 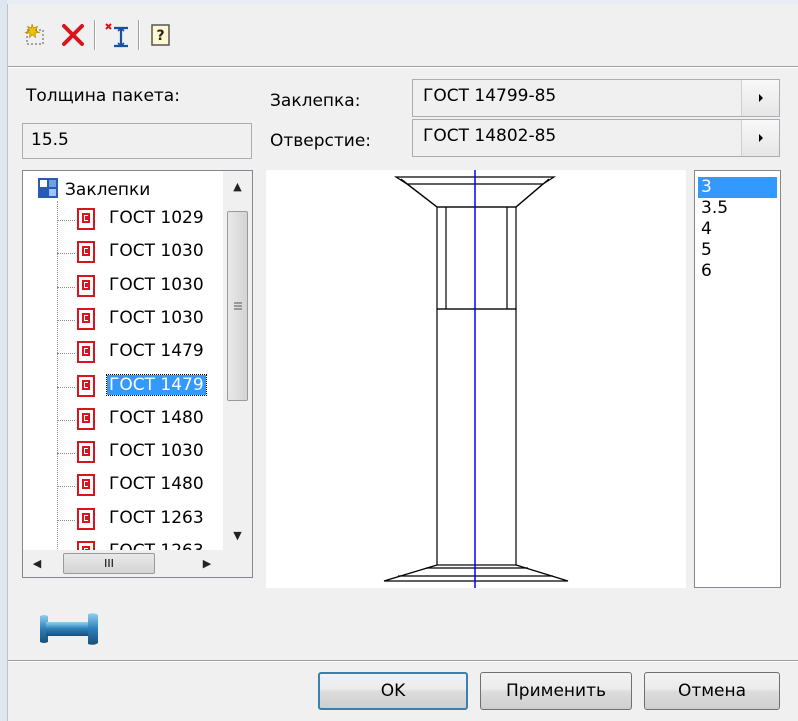 What do you see at coordinates (103, 96) in the screenshot?
I see `package-thickness-label: Толщина пакета:` at bounding box center [103, 96].